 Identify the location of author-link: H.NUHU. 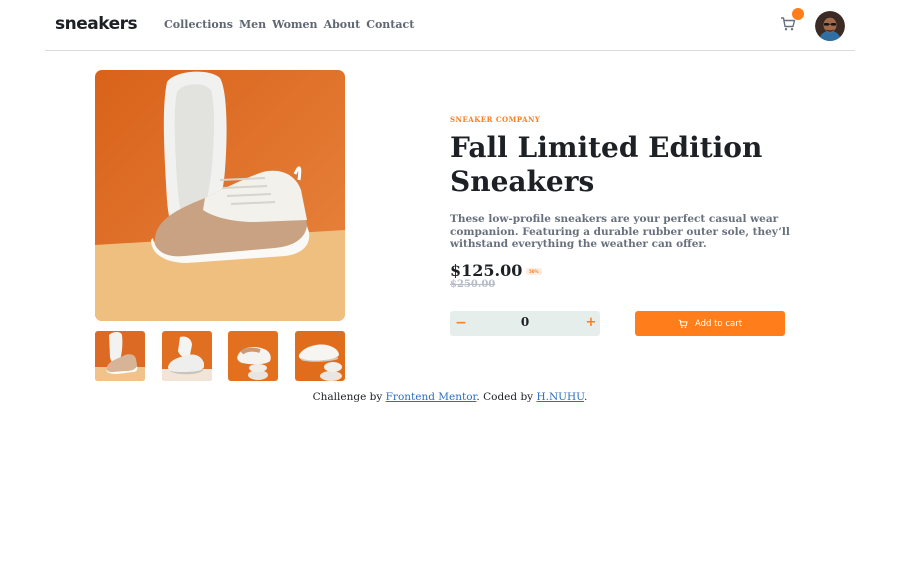
(560, 397).